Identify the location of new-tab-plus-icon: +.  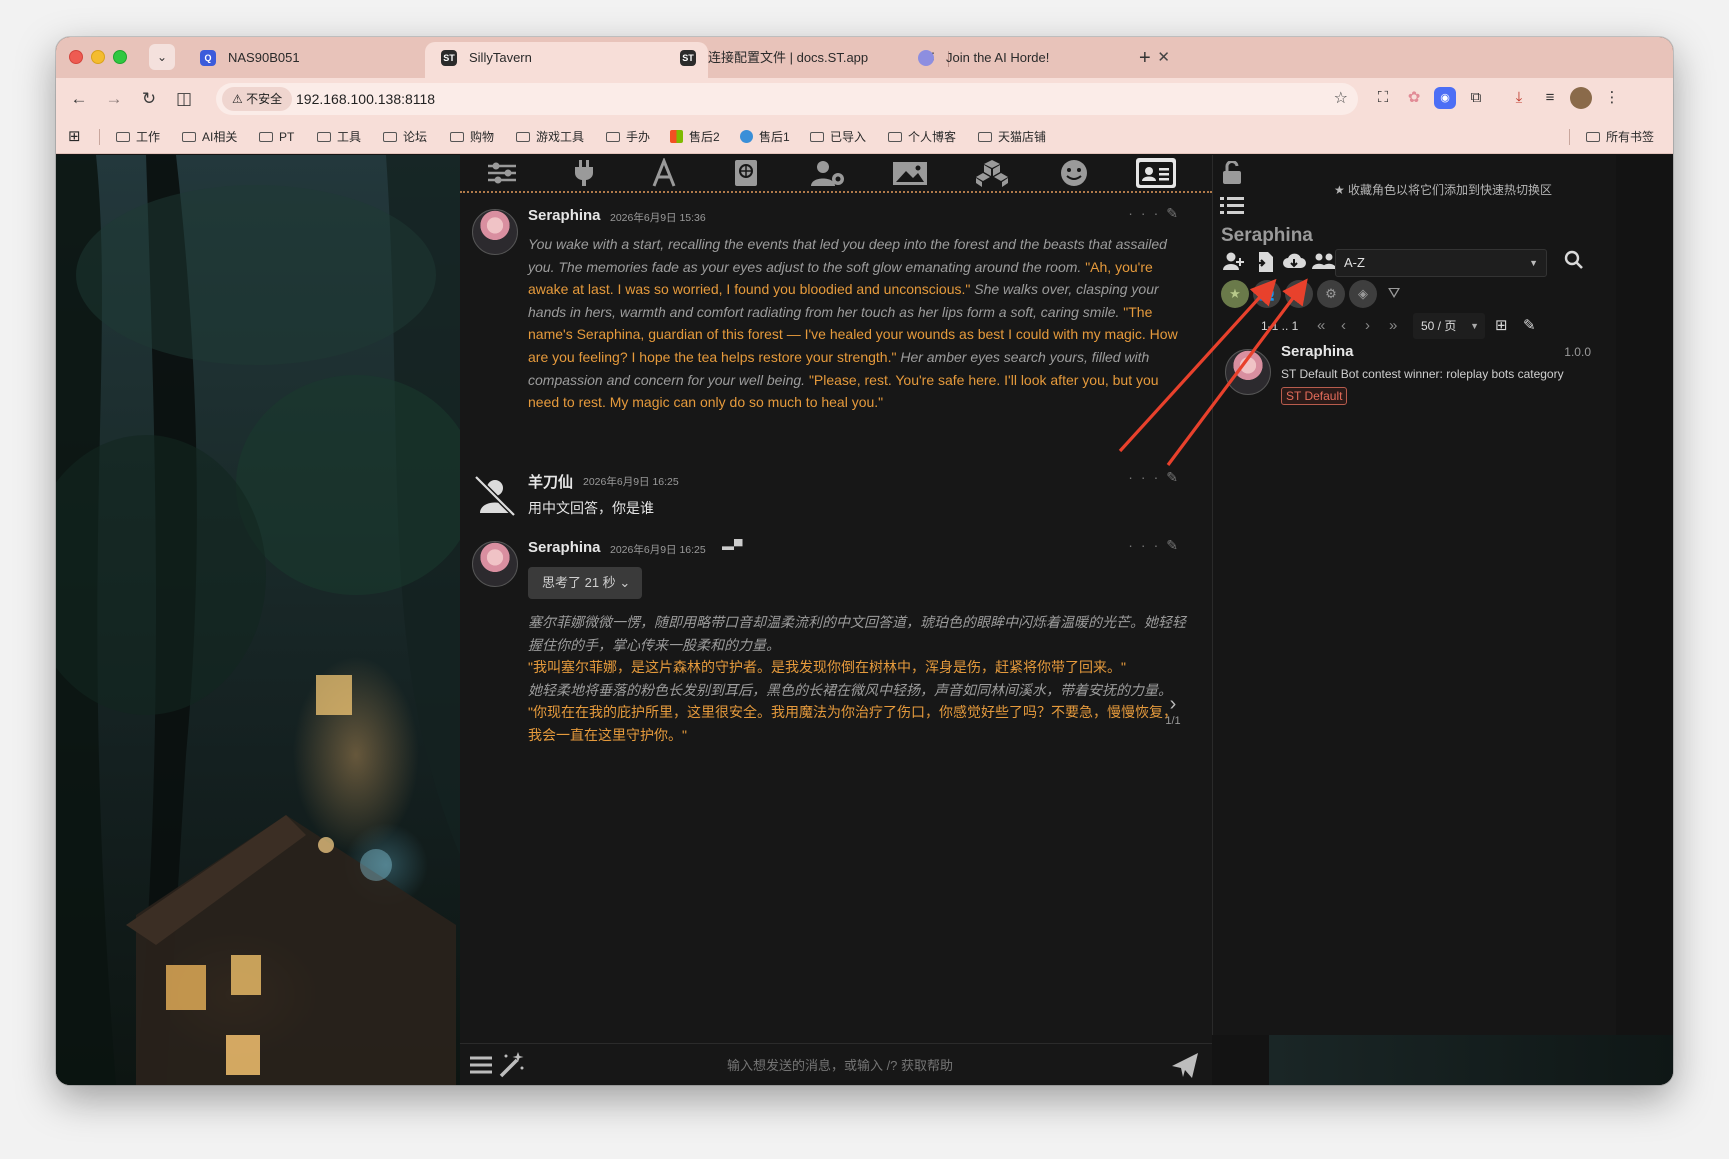
(1145, 58).